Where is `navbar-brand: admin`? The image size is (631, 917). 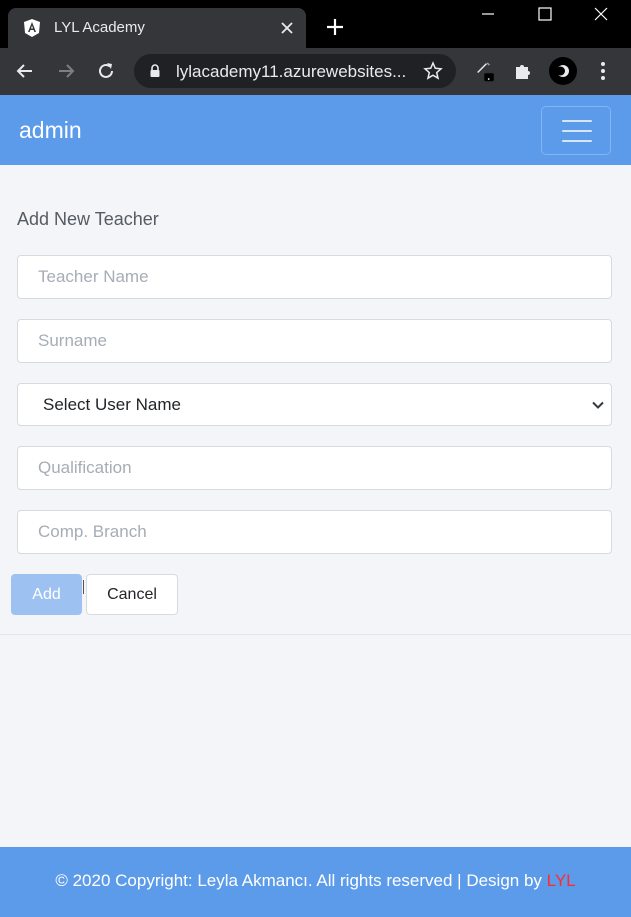 navbar-brand: admin is located at coordinates (50, 130).